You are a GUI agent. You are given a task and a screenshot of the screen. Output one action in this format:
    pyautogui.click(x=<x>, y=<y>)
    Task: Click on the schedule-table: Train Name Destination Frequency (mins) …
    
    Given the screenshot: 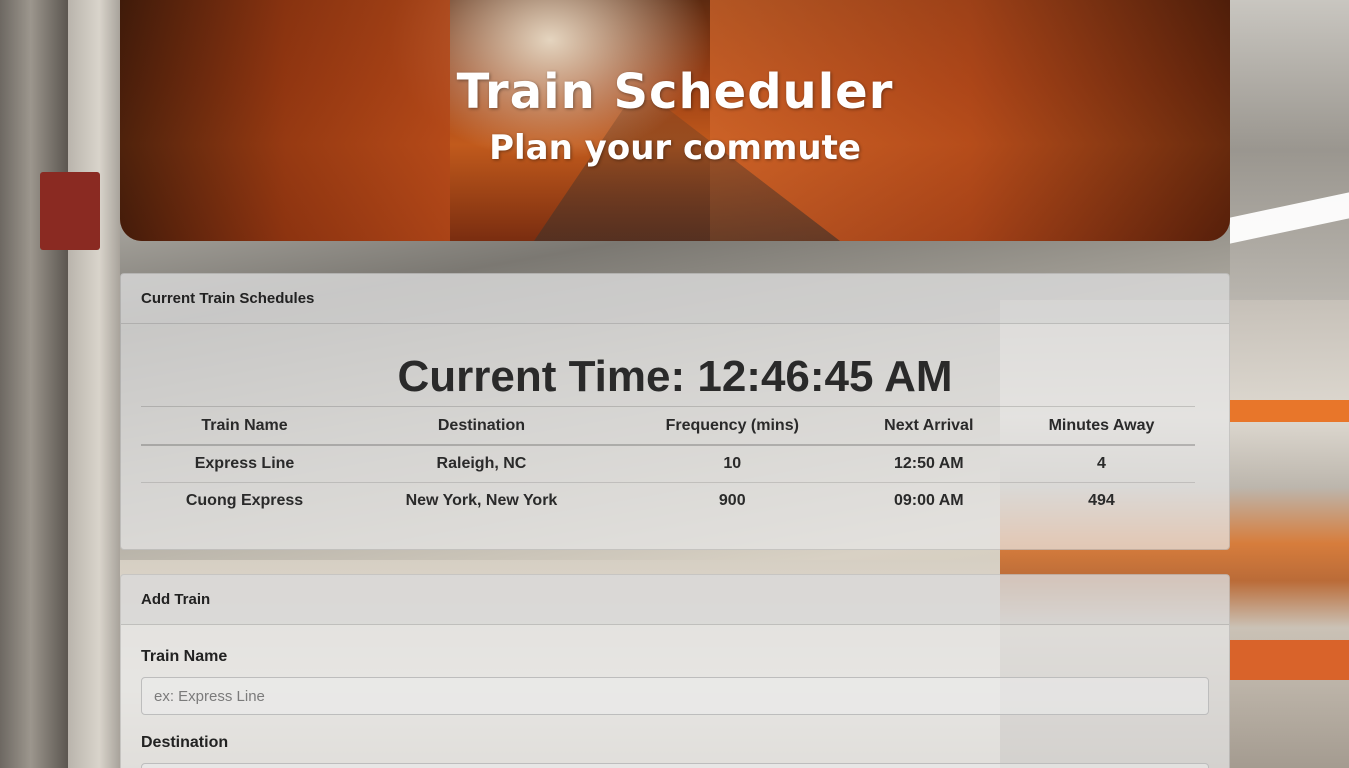 What is the action you would take?
    pyautogui.click(x=668, y=462)
    